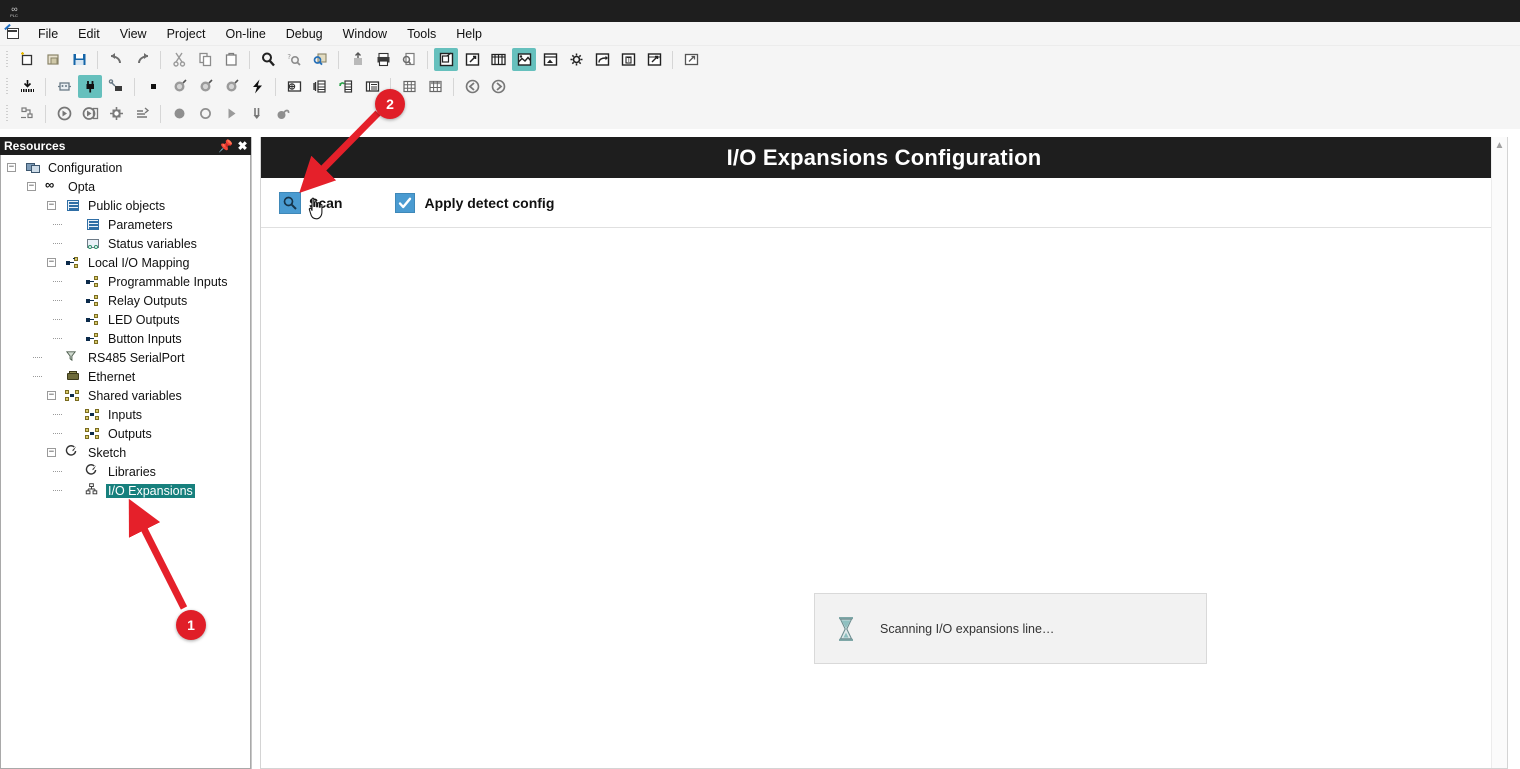 This screenshot has height=769, width=1520. I want to click on tree-label: Shared variables, so click(135, 395).